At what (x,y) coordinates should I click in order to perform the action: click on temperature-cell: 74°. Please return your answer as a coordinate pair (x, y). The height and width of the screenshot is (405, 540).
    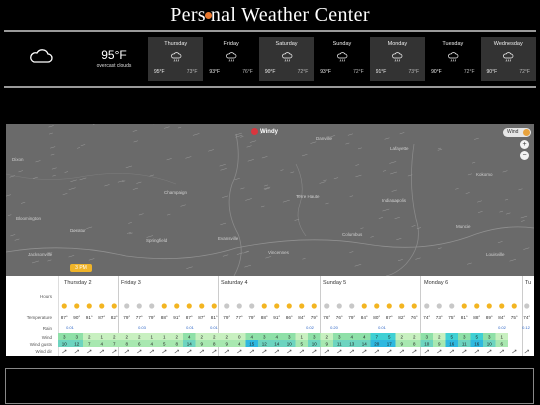
    Looking at the image, I should click on (526, 317).